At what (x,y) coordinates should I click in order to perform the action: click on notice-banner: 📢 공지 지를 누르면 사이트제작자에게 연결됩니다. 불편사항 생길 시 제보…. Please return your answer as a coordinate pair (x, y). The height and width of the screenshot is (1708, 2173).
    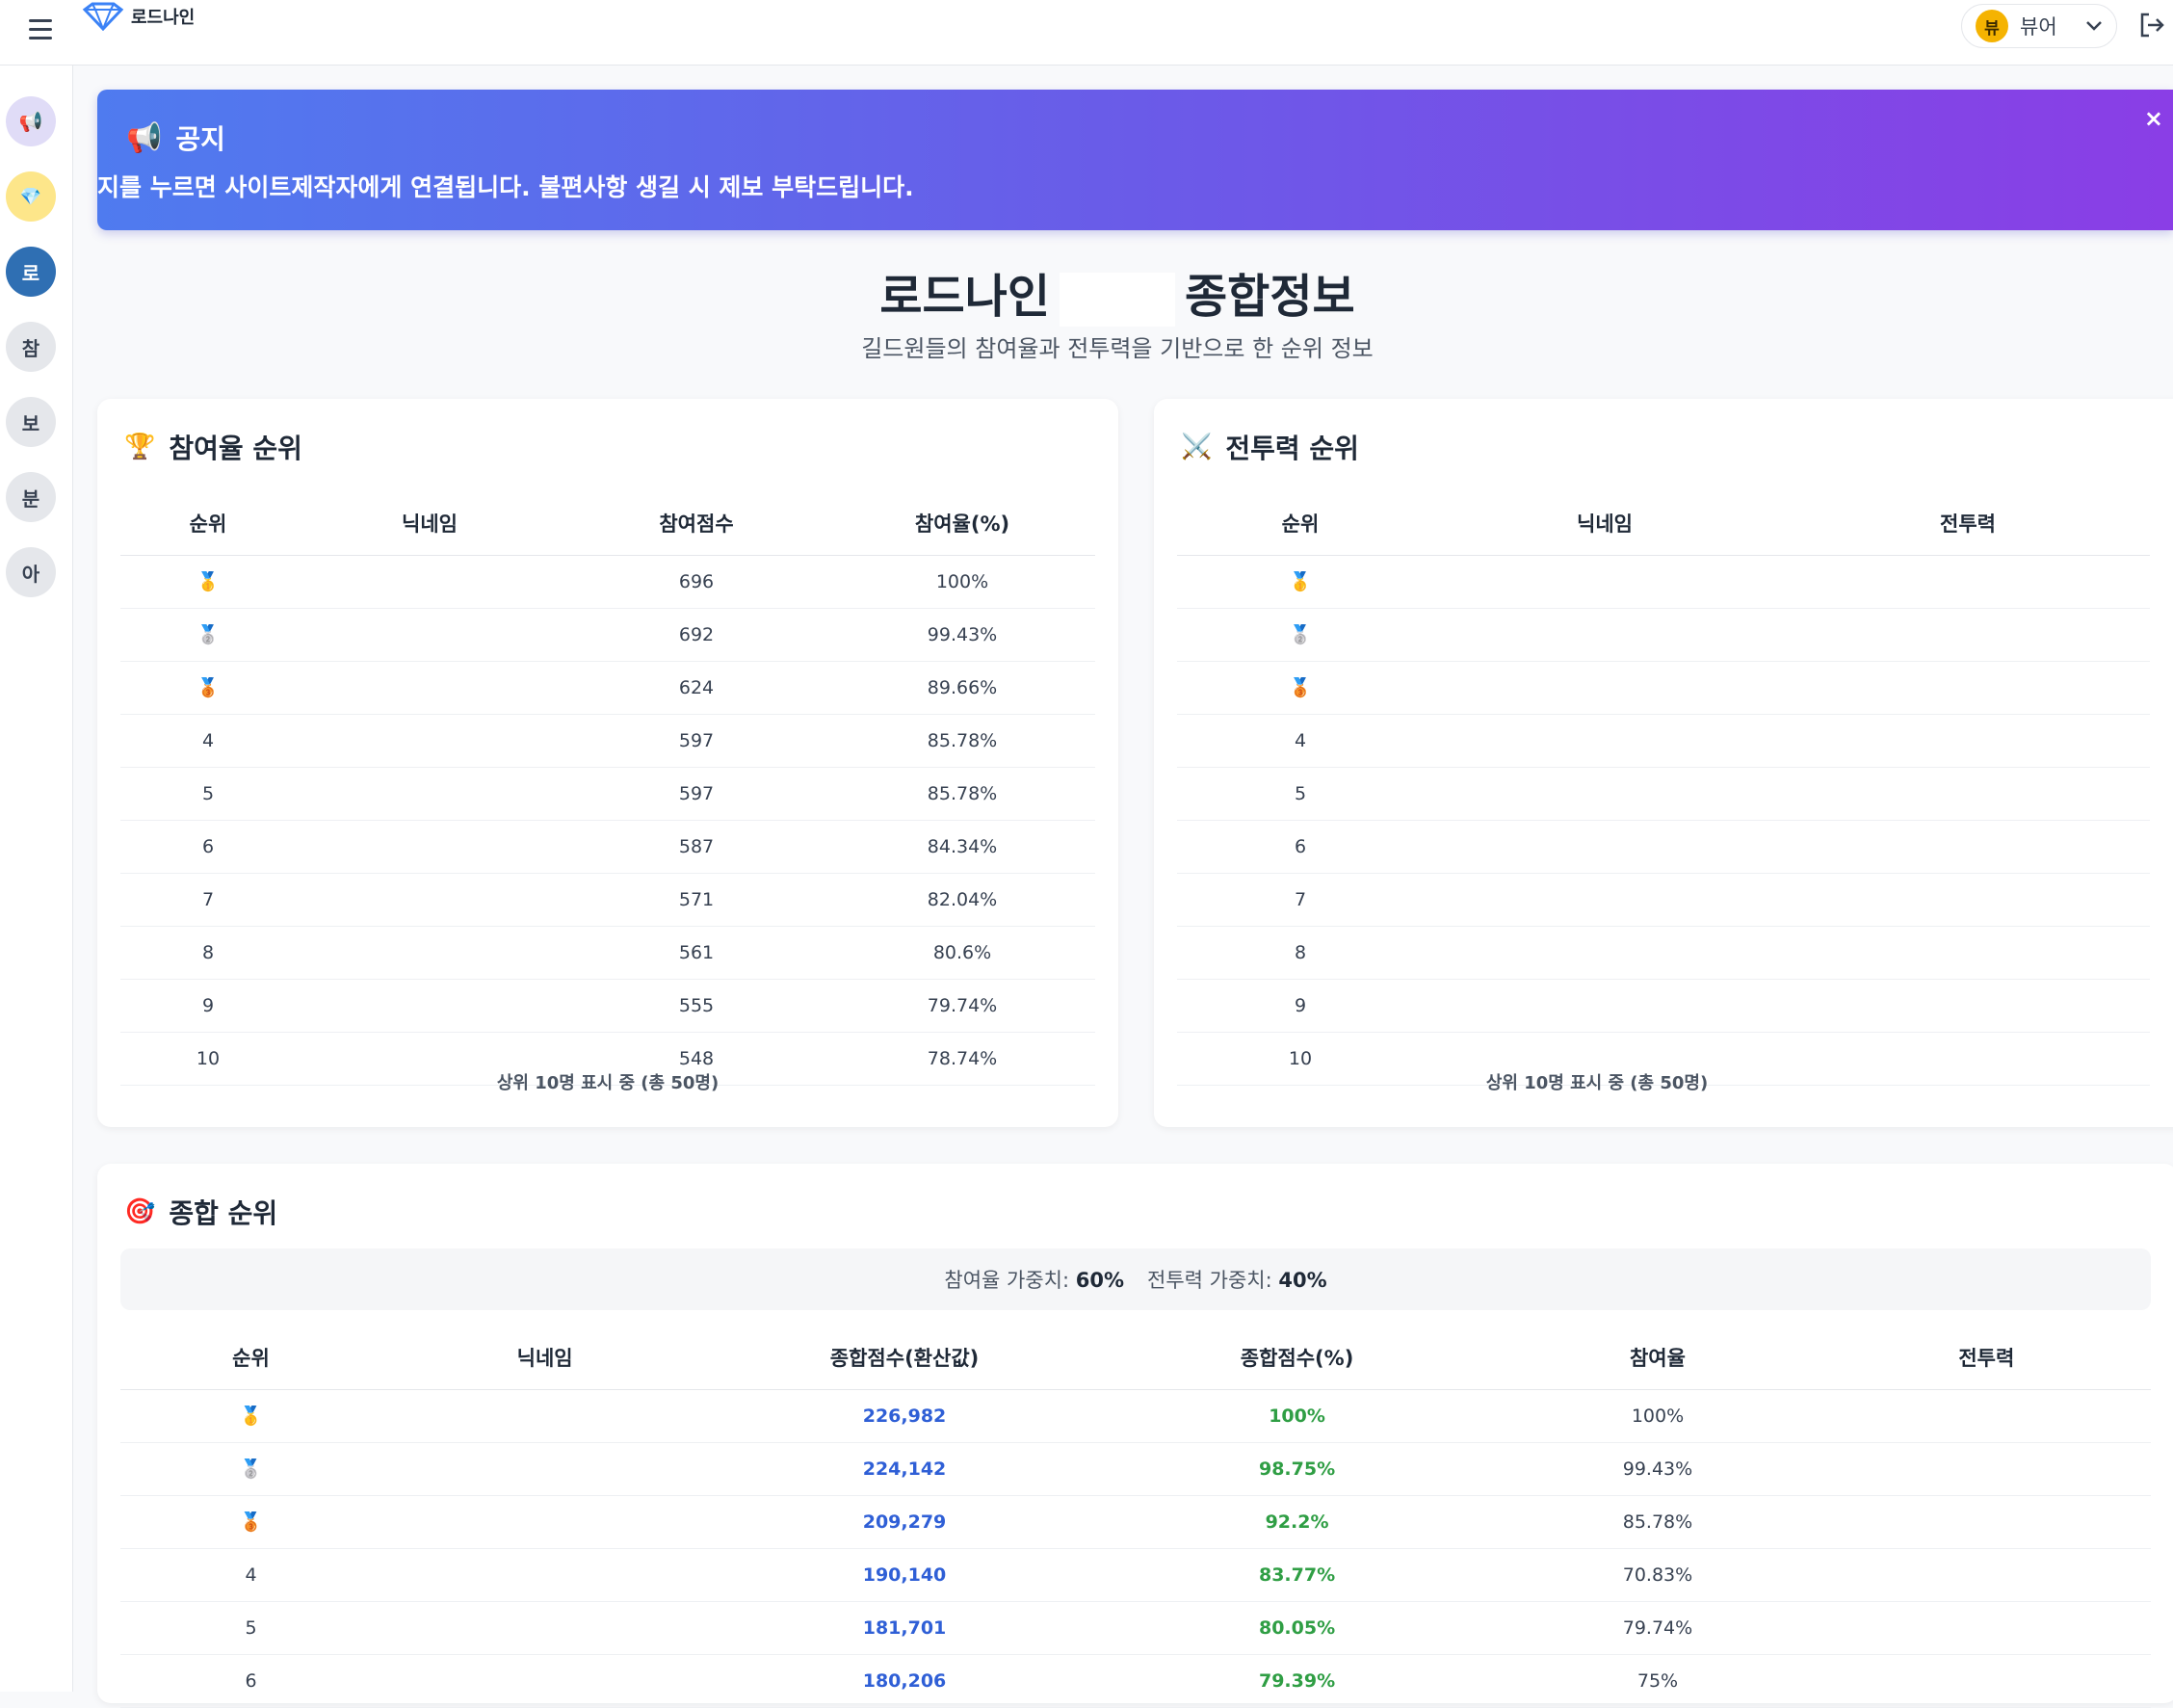
    Looking at the image, I should click on (1135, 160).